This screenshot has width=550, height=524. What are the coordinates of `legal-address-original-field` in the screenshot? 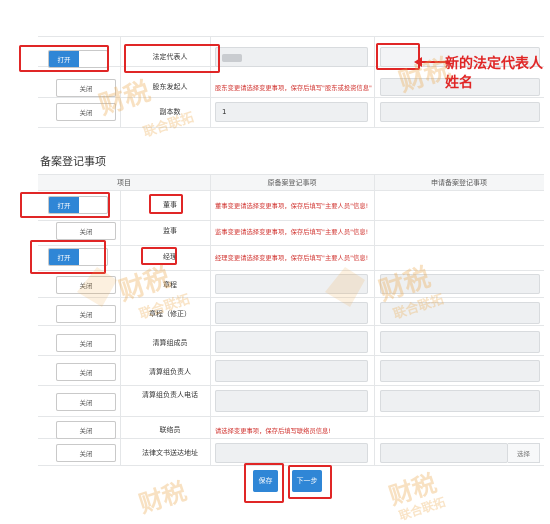 It's located at (291, 453).